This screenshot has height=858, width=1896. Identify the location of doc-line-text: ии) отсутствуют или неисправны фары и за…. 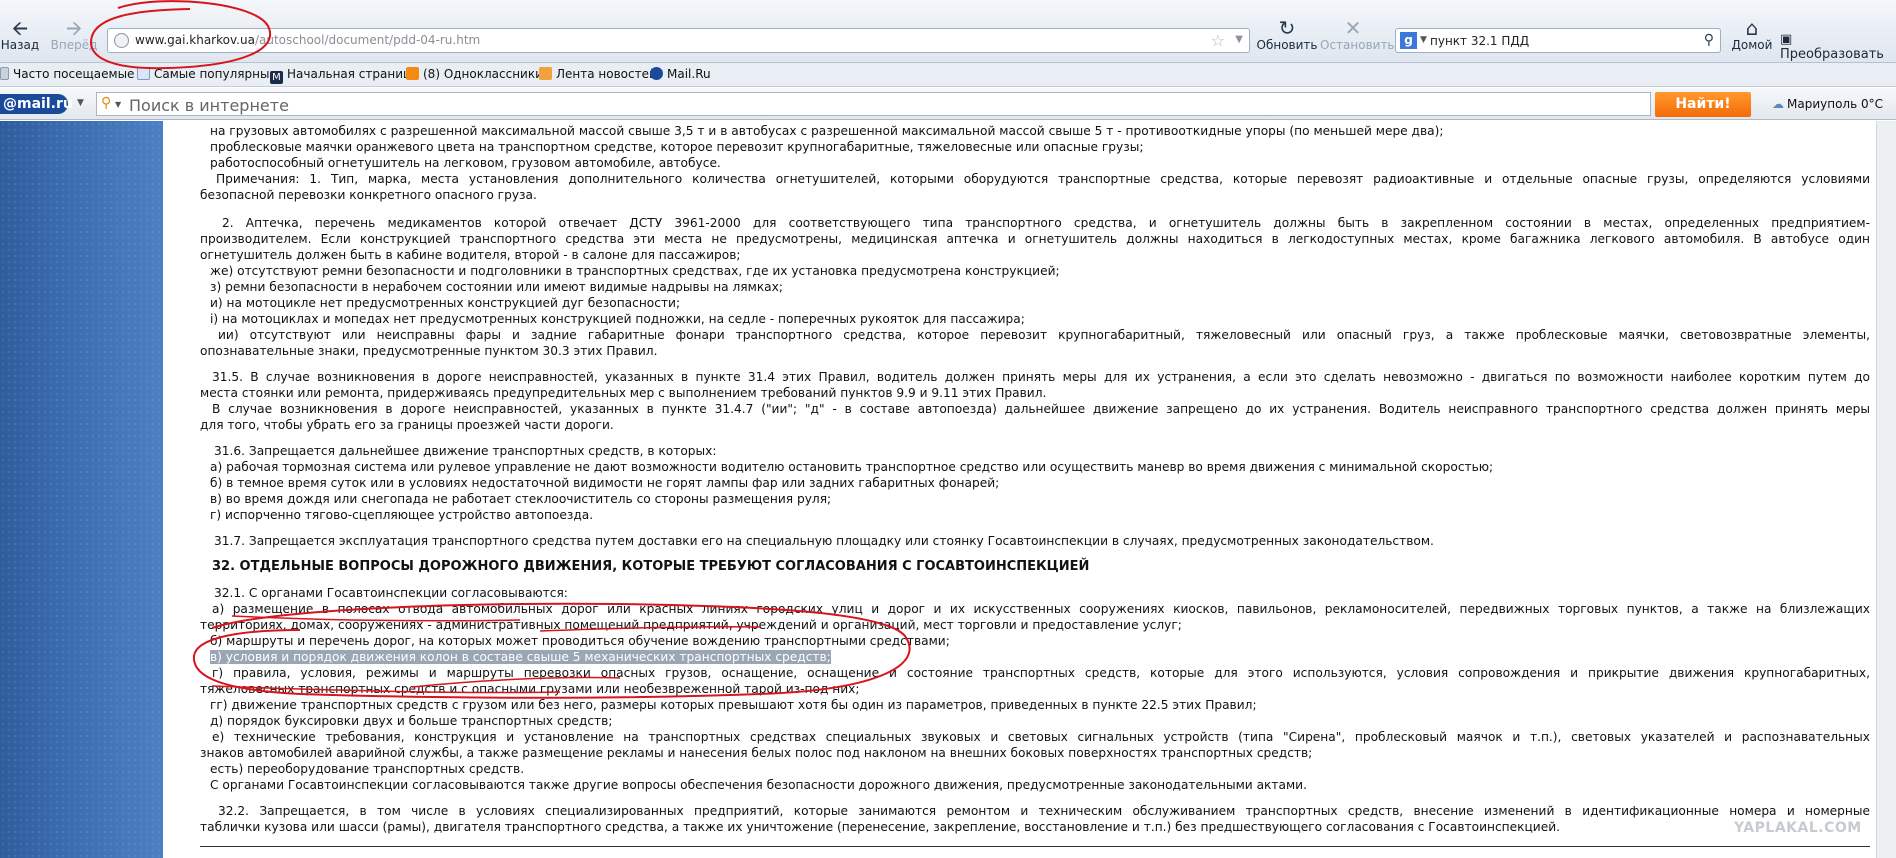
(1044, 335).